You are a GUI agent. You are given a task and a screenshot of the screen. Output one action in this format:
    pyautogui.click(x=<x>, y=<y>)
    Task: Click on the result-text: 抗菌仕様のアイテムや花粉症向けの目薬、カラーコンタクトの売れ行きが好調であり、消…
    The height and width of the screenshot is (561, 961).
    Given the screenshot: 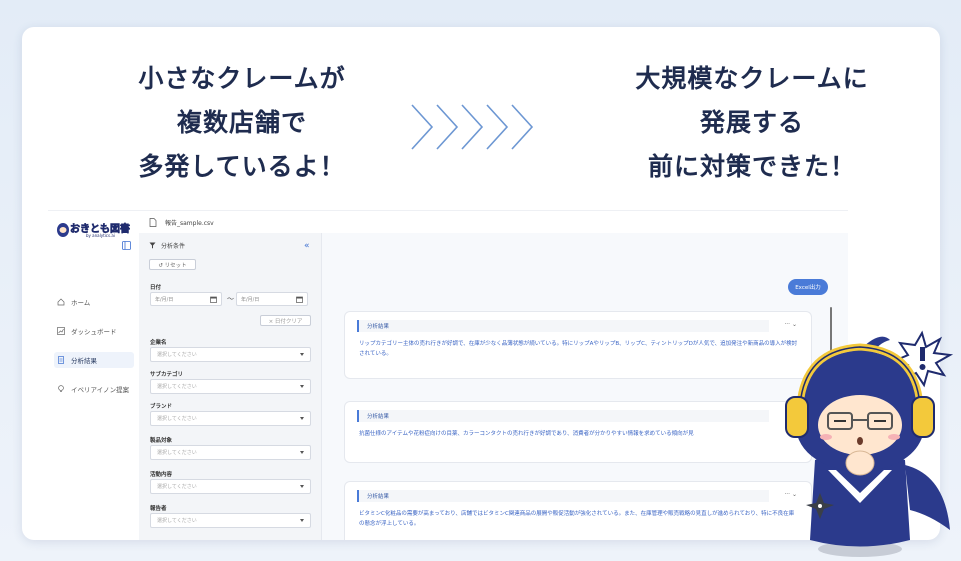 What is the action you would take?
    pyautogui.click(x=526, y=434)
    